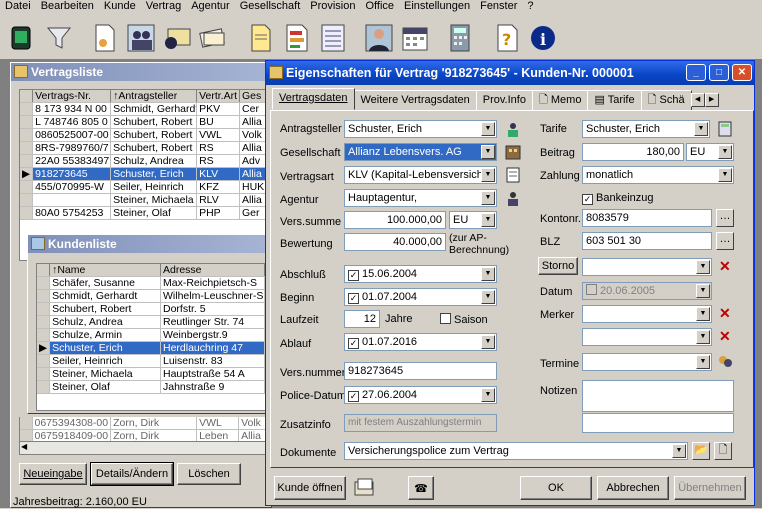 The width and height of the screenshot is (762, 509). I want to click on info-icon: i, so click(543, 38).